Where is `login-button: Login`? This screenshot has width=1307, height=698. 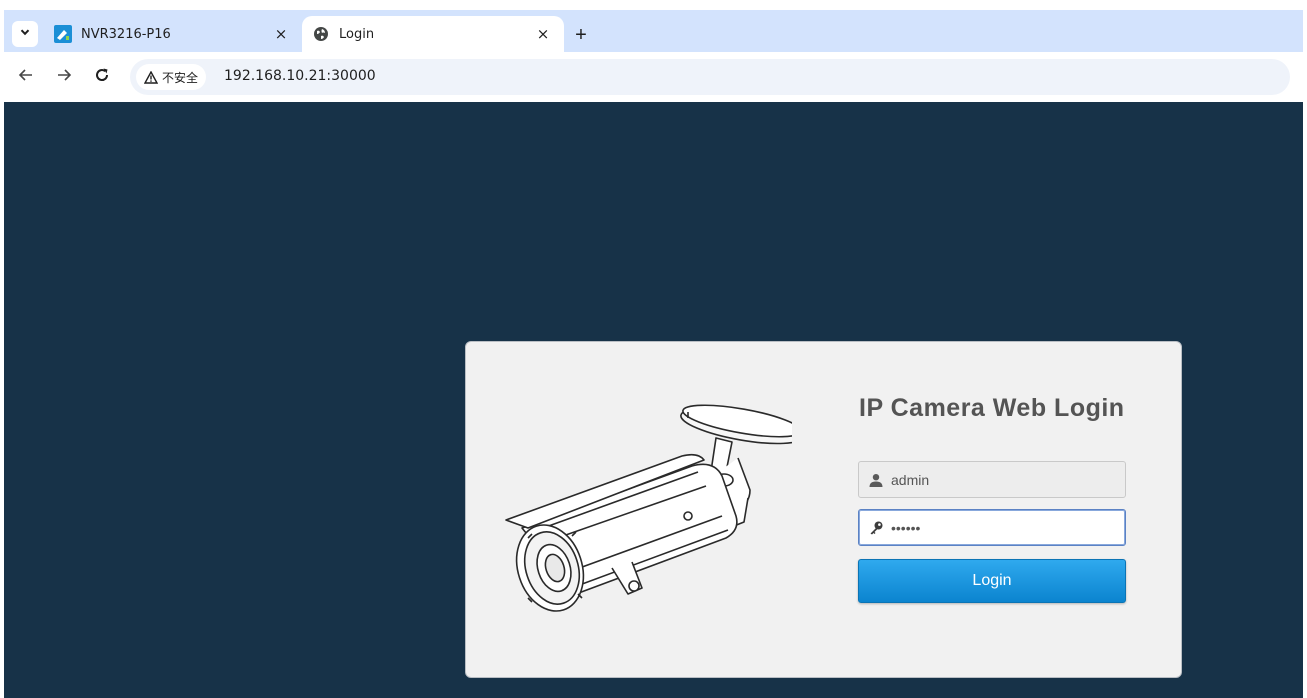 login-button: Login is located at coordinates (992, 581).